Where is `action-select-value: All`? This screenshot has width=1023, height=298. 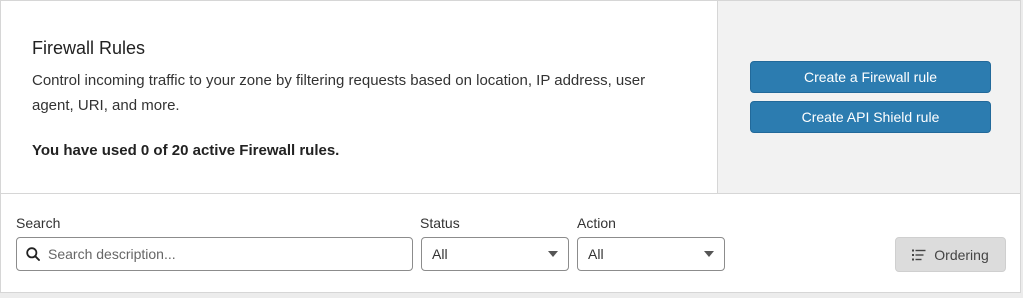
action-select-value: All is located at coordinates (596, 254).